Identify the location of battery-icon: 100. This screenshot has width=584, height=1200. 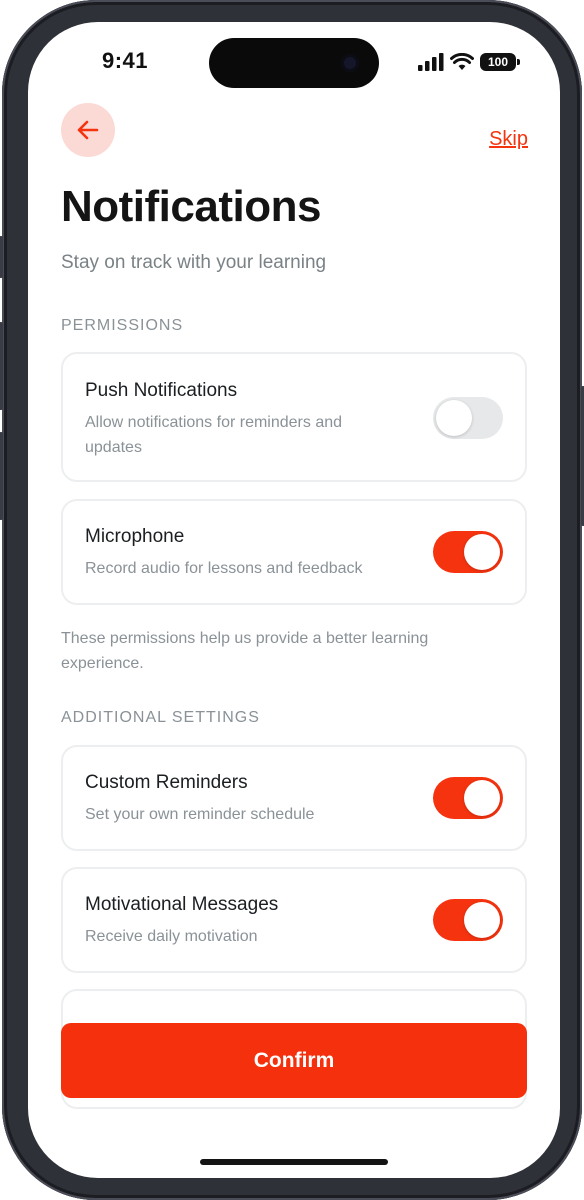
(500, 62).